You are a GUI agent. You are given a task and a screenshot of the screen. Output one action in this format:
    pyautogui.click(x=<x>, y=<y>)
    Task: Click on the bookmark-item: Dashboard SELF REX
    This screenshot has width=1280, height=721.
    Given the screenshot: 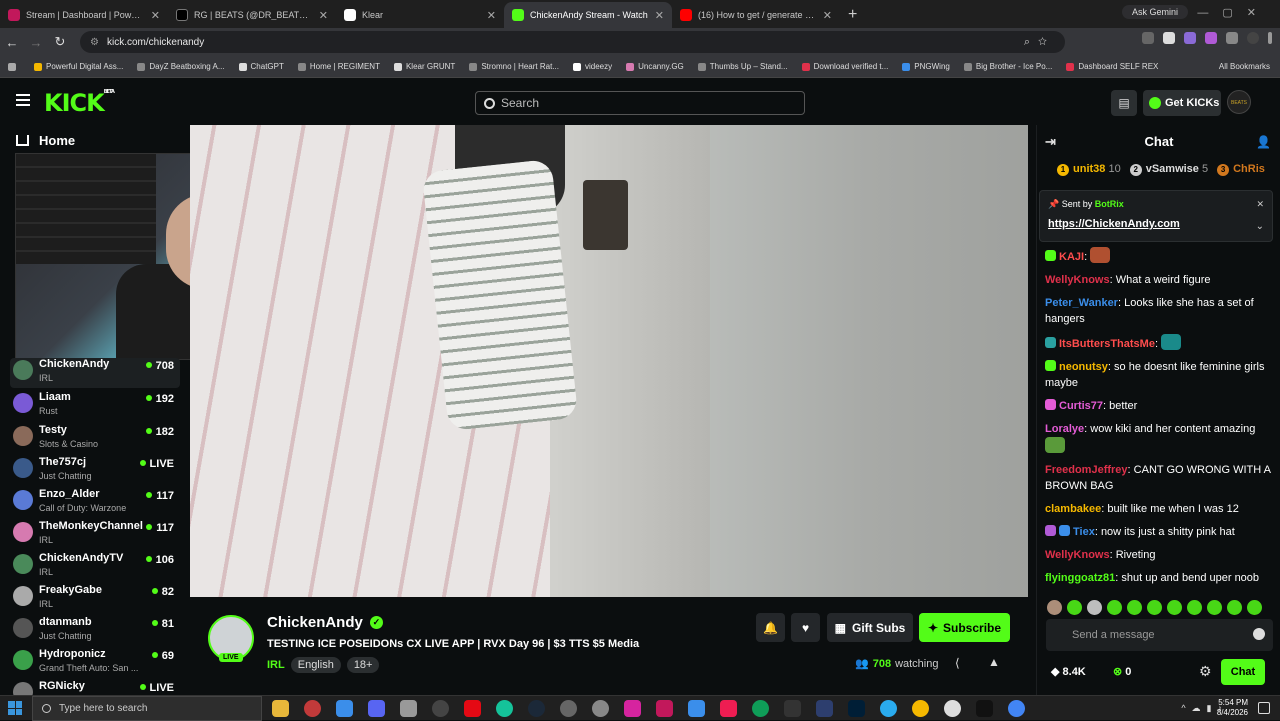 What is the action you would take?
    pyautogui.click(x=1112, y=66)
    